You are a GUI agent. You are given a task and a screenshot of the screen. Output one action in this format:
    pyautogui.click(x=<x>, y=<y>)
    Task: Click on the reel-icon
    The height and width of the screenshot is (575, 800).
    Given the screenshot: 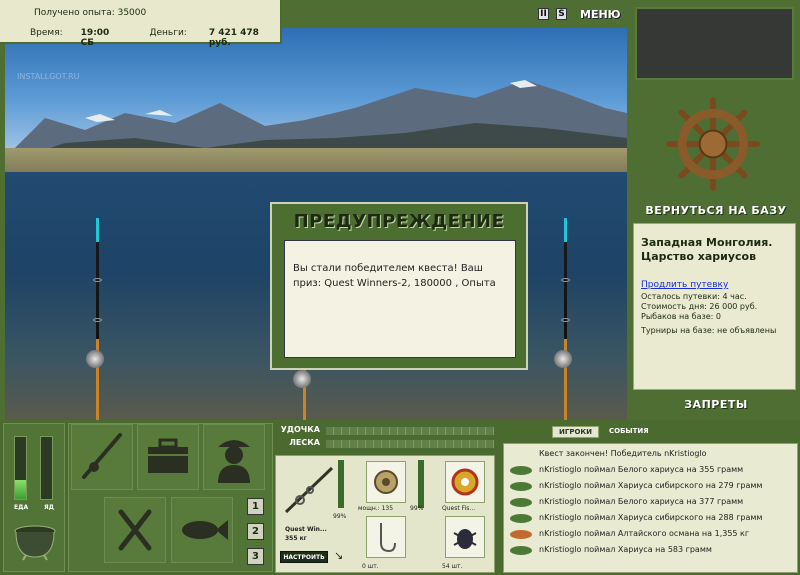 What is the action you would take?
    pyautogui.click(x=386, y=482)
    